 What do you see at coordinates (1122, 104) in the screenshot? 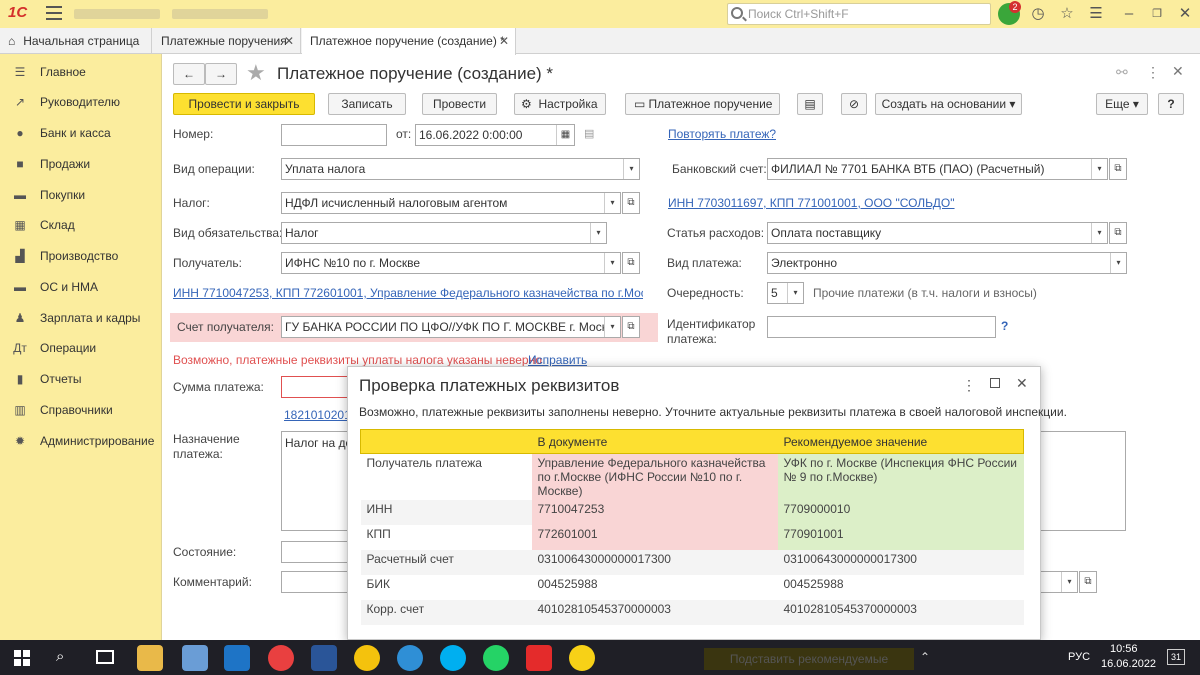
I see `more-button: Еще ▾` at bounding box center [1122, 104].